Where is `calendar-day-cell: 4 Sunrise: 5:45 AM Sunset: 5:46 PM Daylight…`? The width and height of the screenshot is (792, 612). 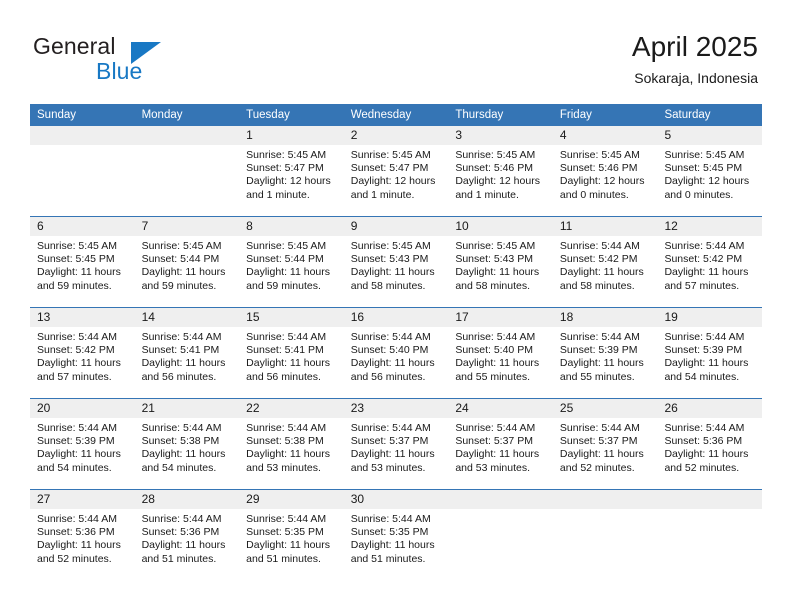 calendar-day-cell: 4 Sunrise: 5:45 AM Sunset: 5:46 PM Daylight… is located at coordinates (605, 171).